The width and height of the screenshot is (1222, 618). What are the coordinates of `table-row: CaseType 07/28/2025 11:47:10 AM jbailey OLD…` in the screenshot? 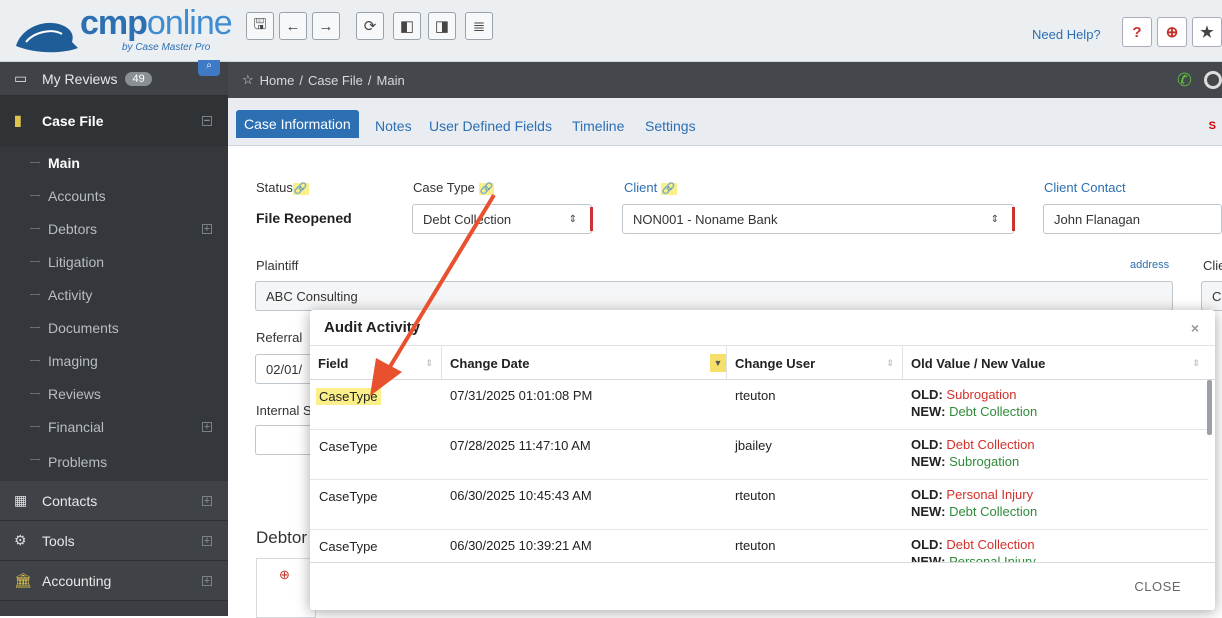 It's located at (759, 455).